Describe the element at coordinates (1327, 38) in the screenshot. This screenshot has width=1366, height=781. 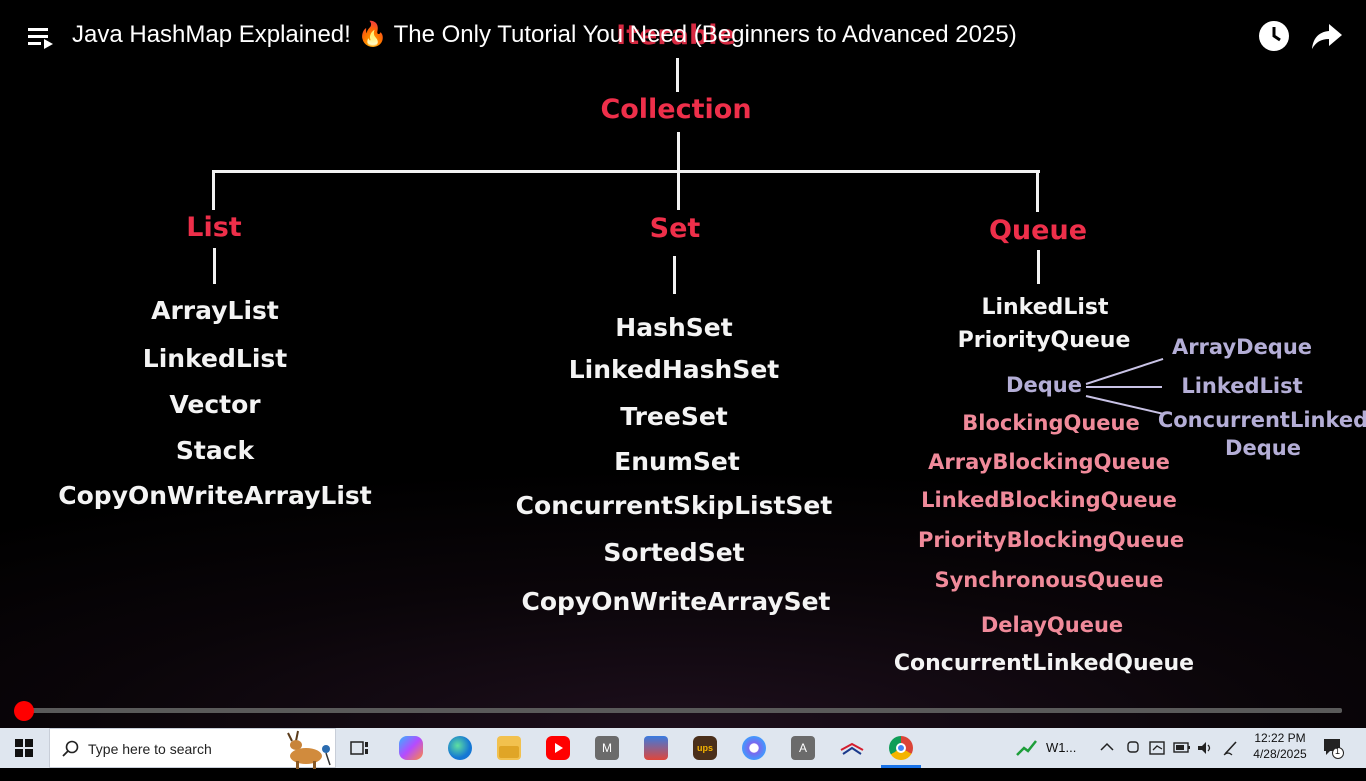
I see `share-icon` at that location.